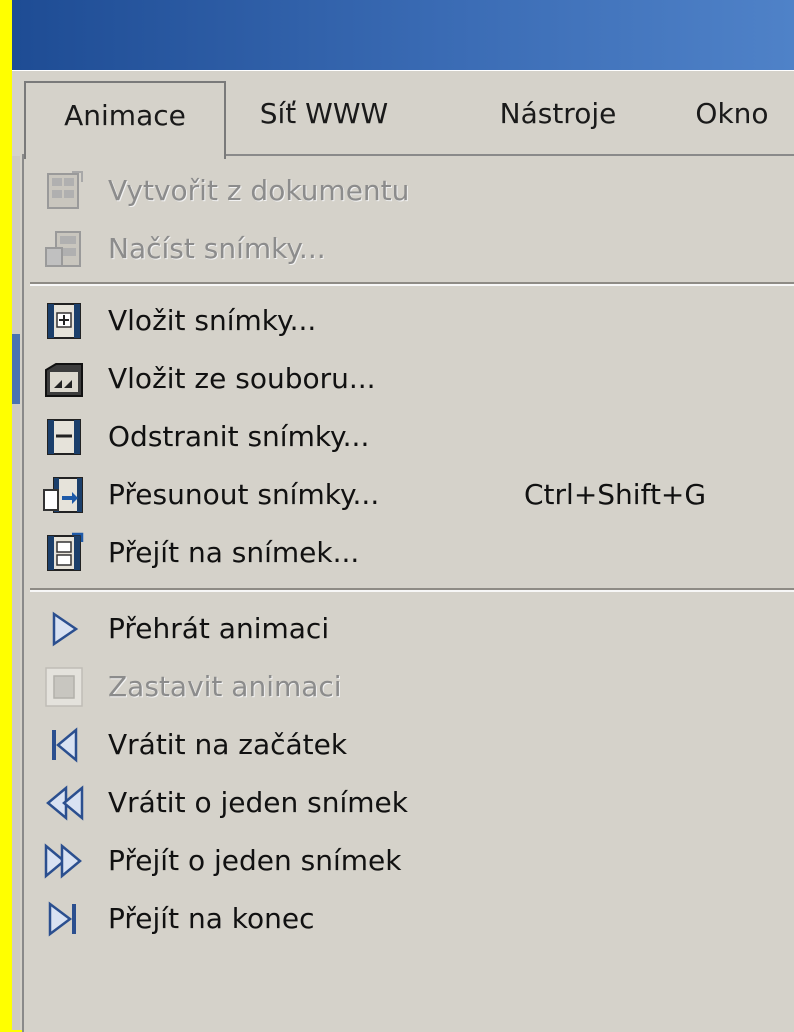 This screenshot has height=1032, width=794. I want to click on go-to-end-icon, so click(62, 919).